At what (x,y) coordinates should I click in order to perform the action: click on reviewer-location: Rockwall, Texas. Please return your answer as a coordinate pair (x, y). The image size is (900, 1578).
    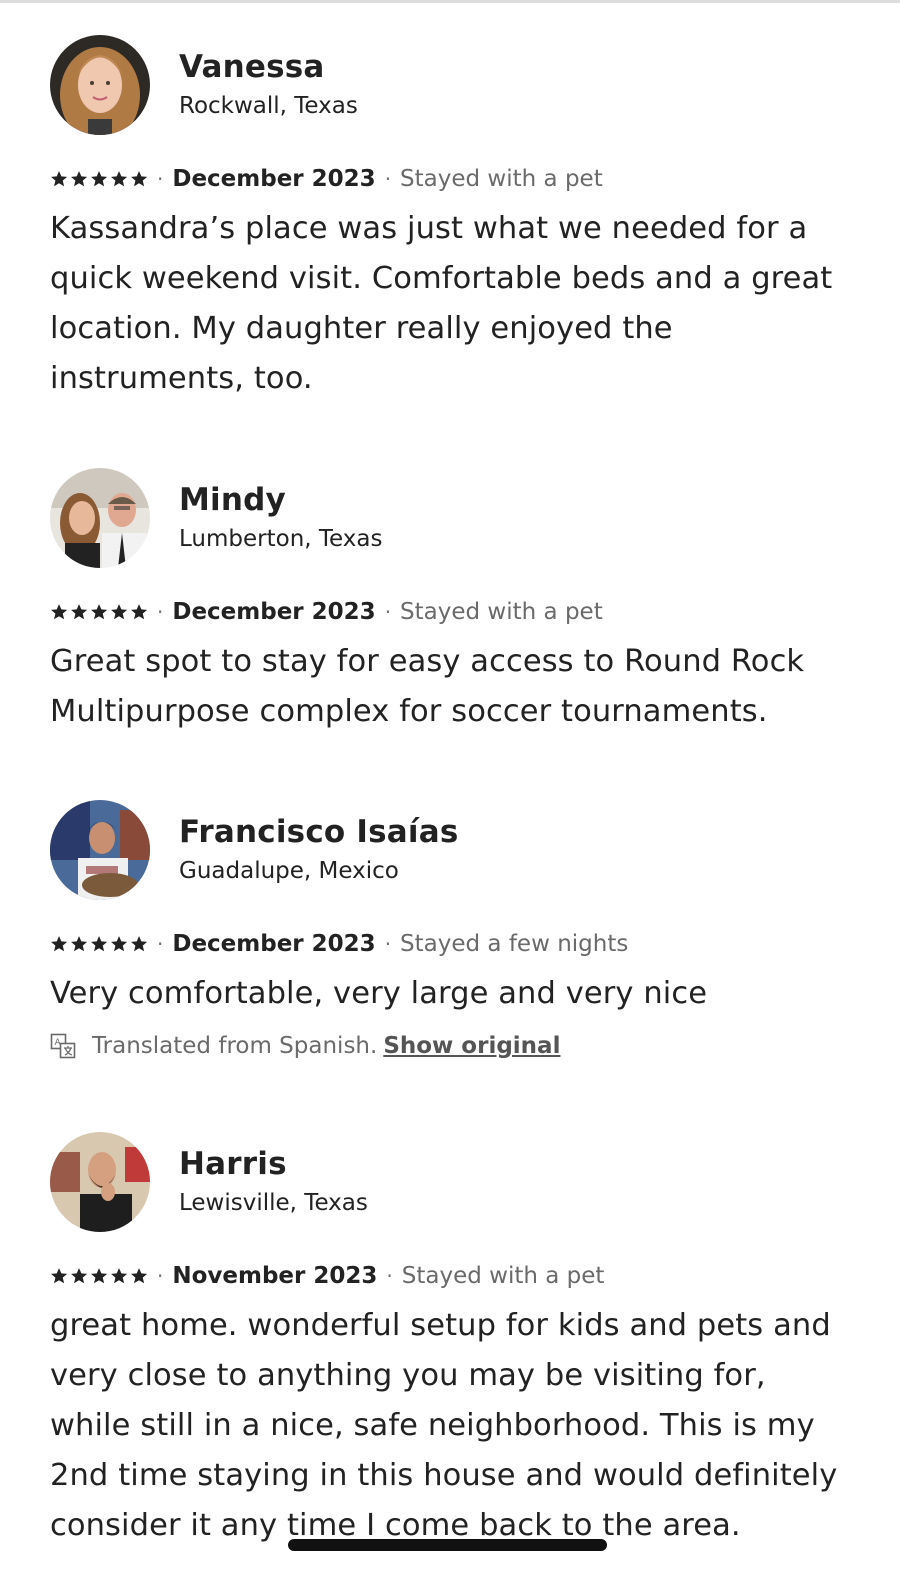
    Looking at the image, I should click on (268, 105).